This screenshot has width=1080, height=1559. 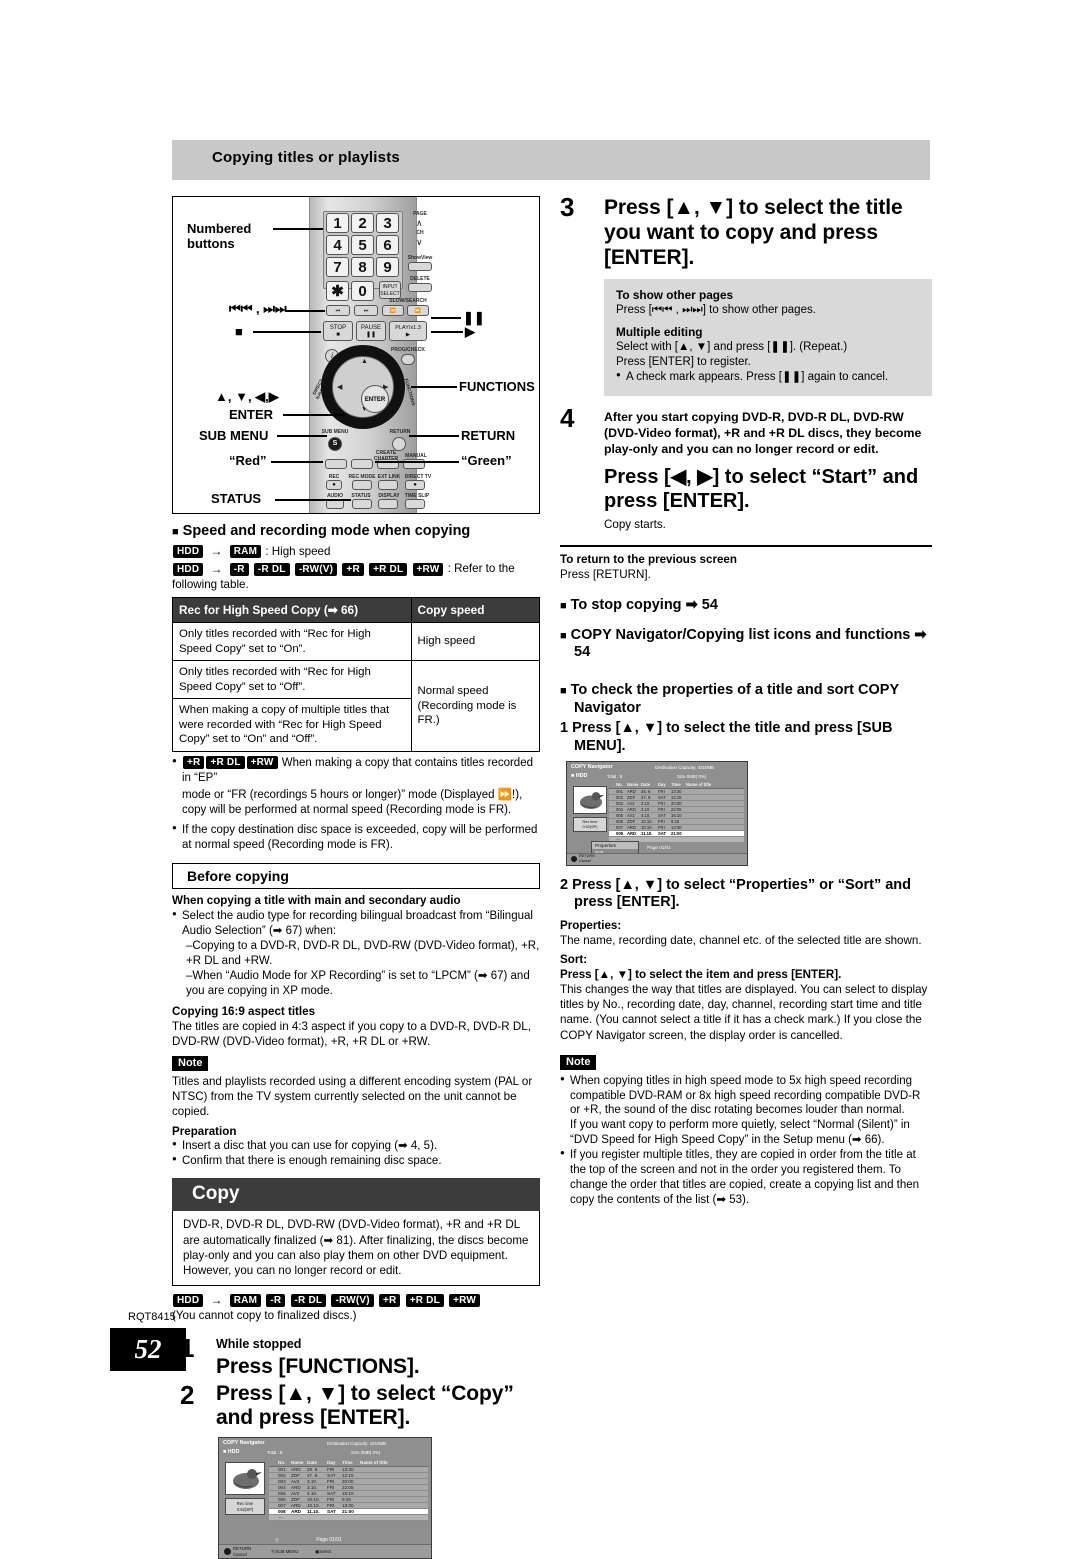 I want to click on key-showview, so click(x=420, y=266).